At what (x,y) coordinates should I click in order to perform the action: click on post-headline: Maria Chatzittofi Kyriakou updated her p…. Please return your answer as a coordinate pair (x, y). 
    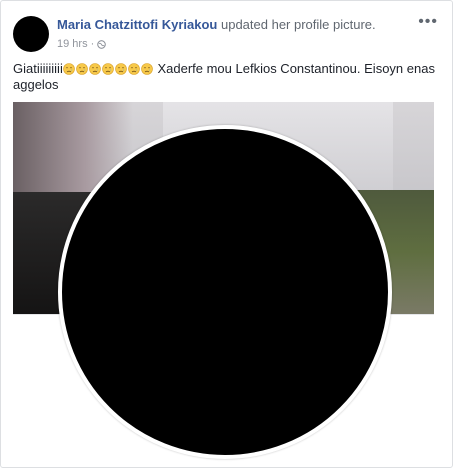
    Looking at the image, I should click on (216, 25).